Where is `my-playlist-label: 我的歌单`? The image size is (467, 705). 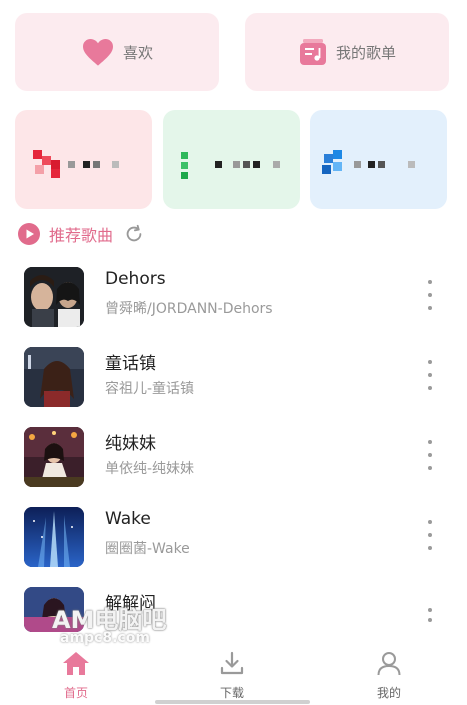 my-playlist-label: 我的歌单 is located at coordinates (365, 52).